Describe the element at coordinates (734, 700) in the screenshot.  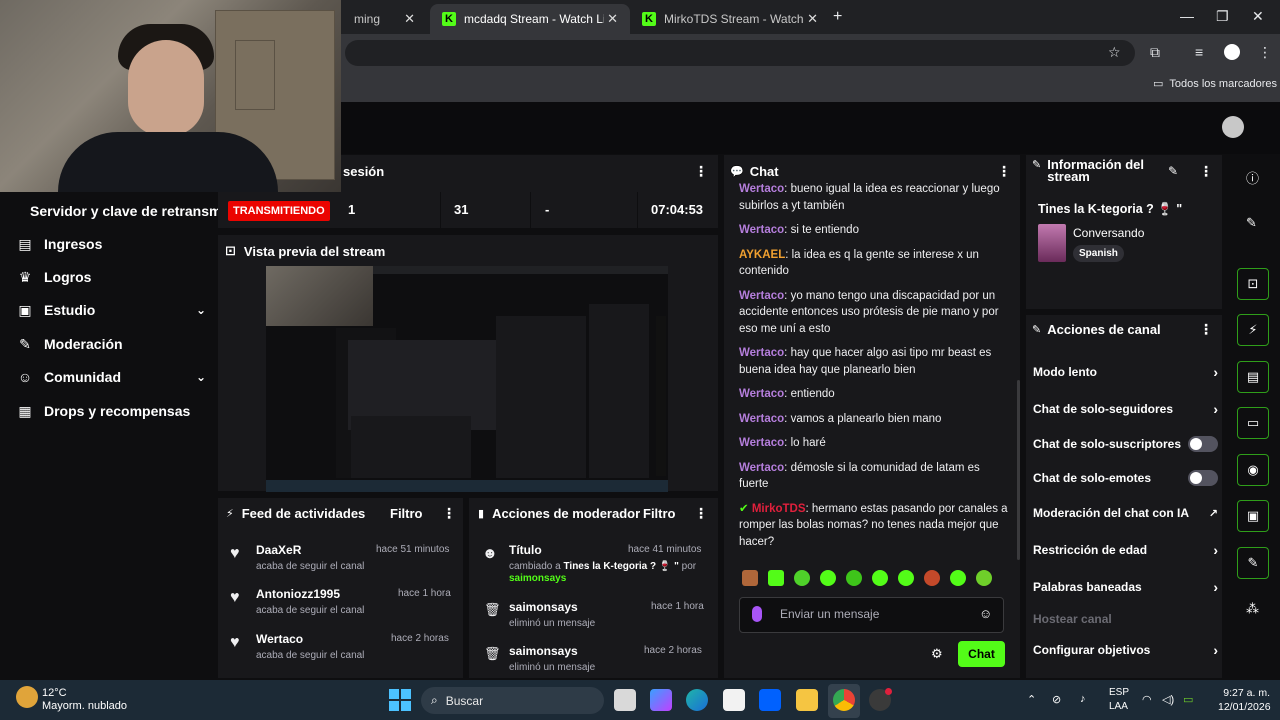
I see `store-icon` at that location.